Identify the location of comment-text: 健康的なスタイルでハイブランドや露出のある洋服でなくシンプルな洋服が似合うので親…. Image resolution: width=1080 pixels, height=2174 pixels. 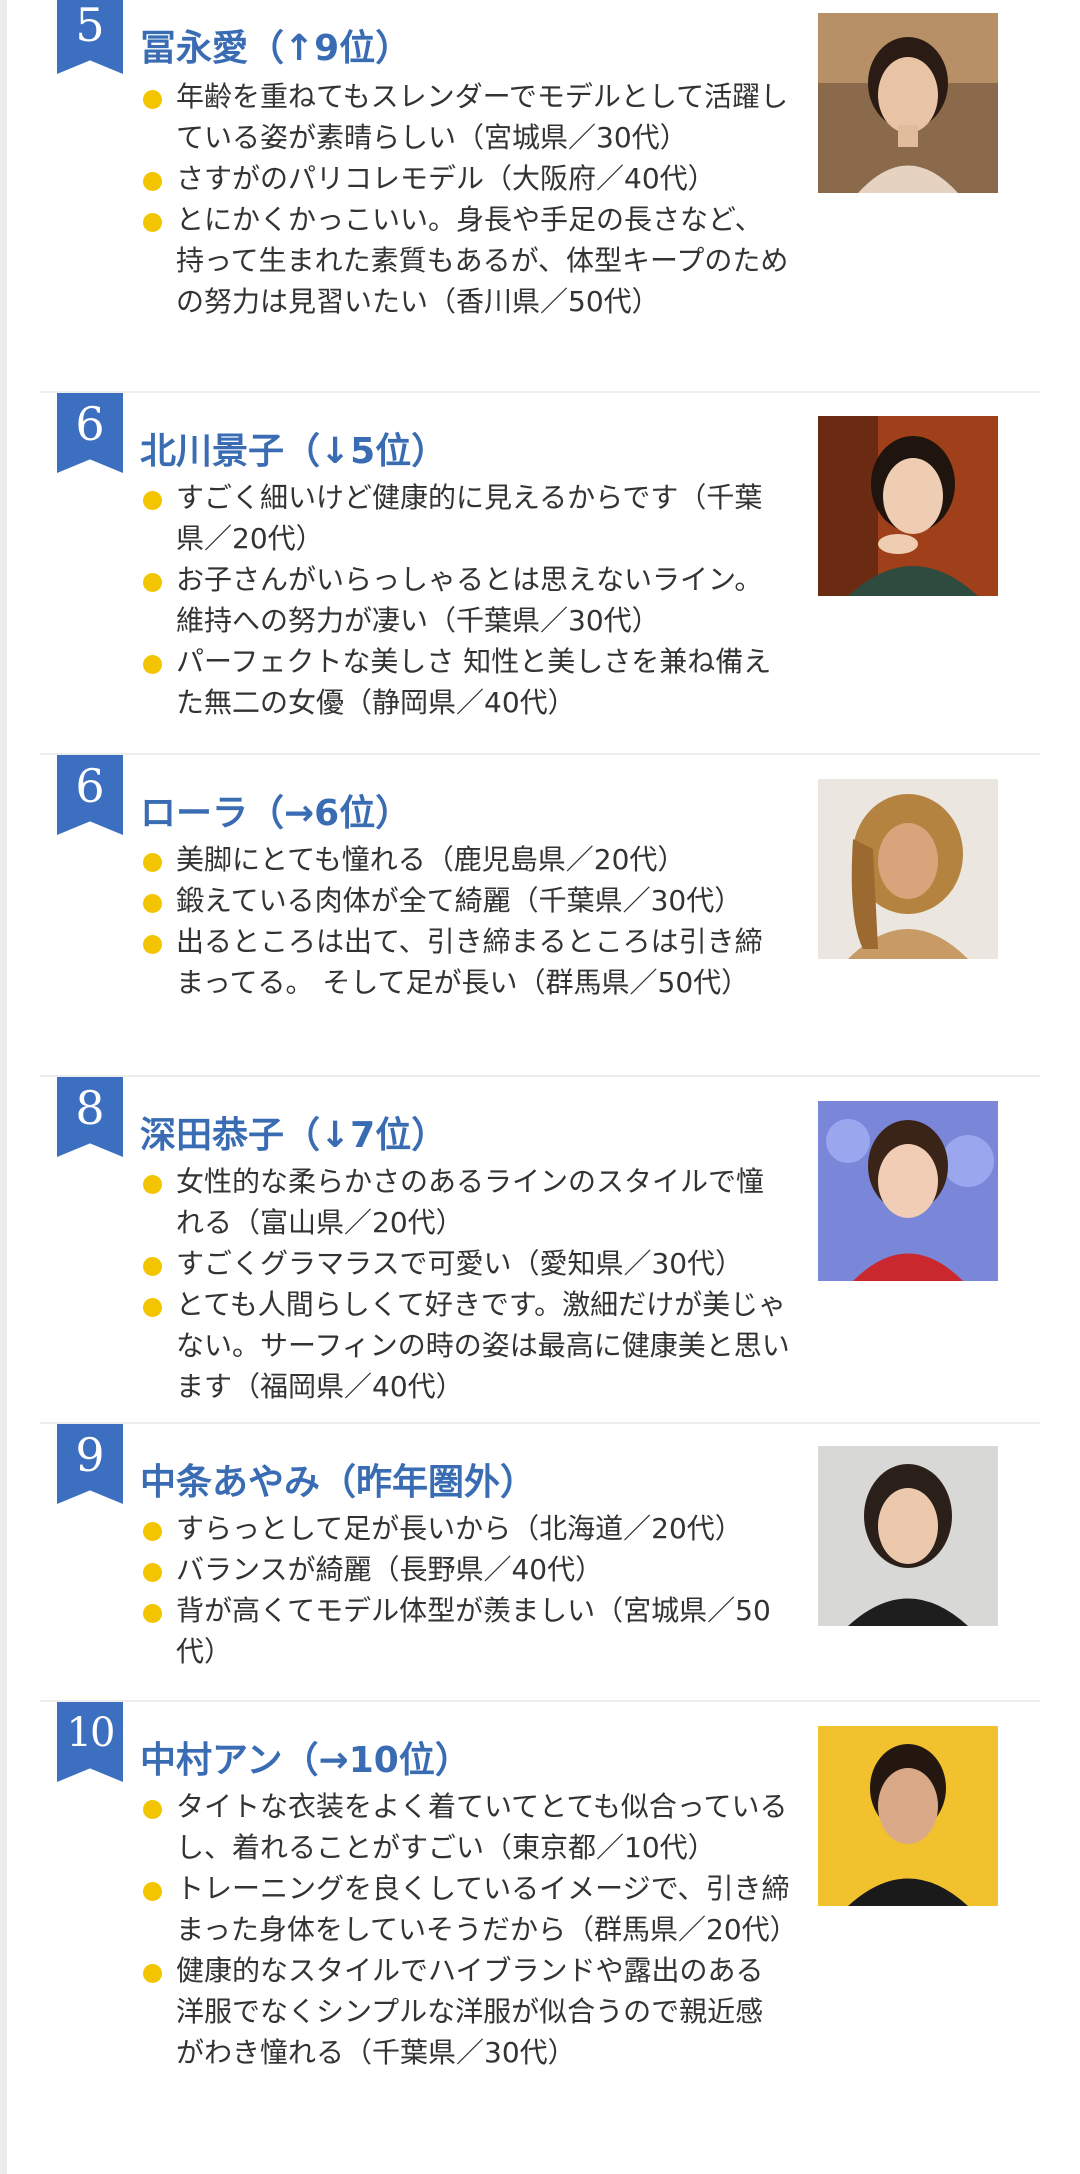
(470, 2011).